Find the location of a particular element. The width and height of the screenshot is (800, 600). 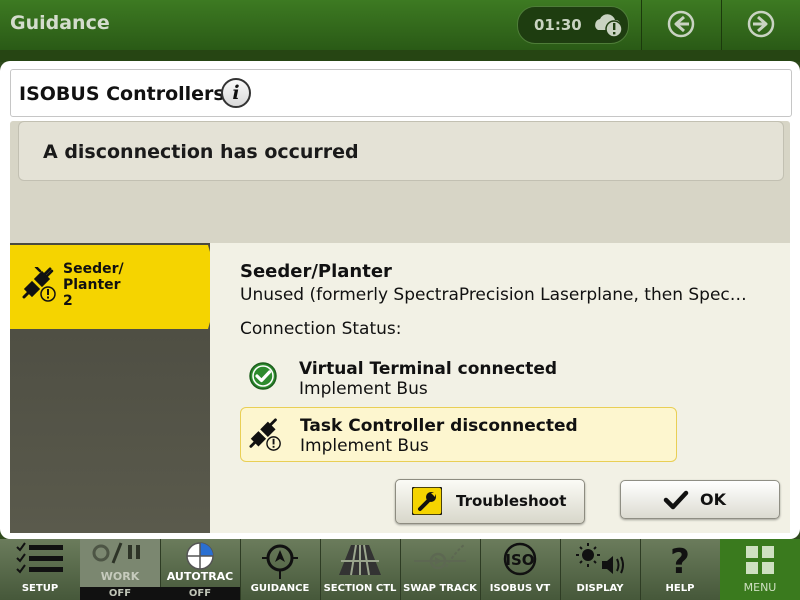

work-status-off: OFF is located at coordinates (120, 593).